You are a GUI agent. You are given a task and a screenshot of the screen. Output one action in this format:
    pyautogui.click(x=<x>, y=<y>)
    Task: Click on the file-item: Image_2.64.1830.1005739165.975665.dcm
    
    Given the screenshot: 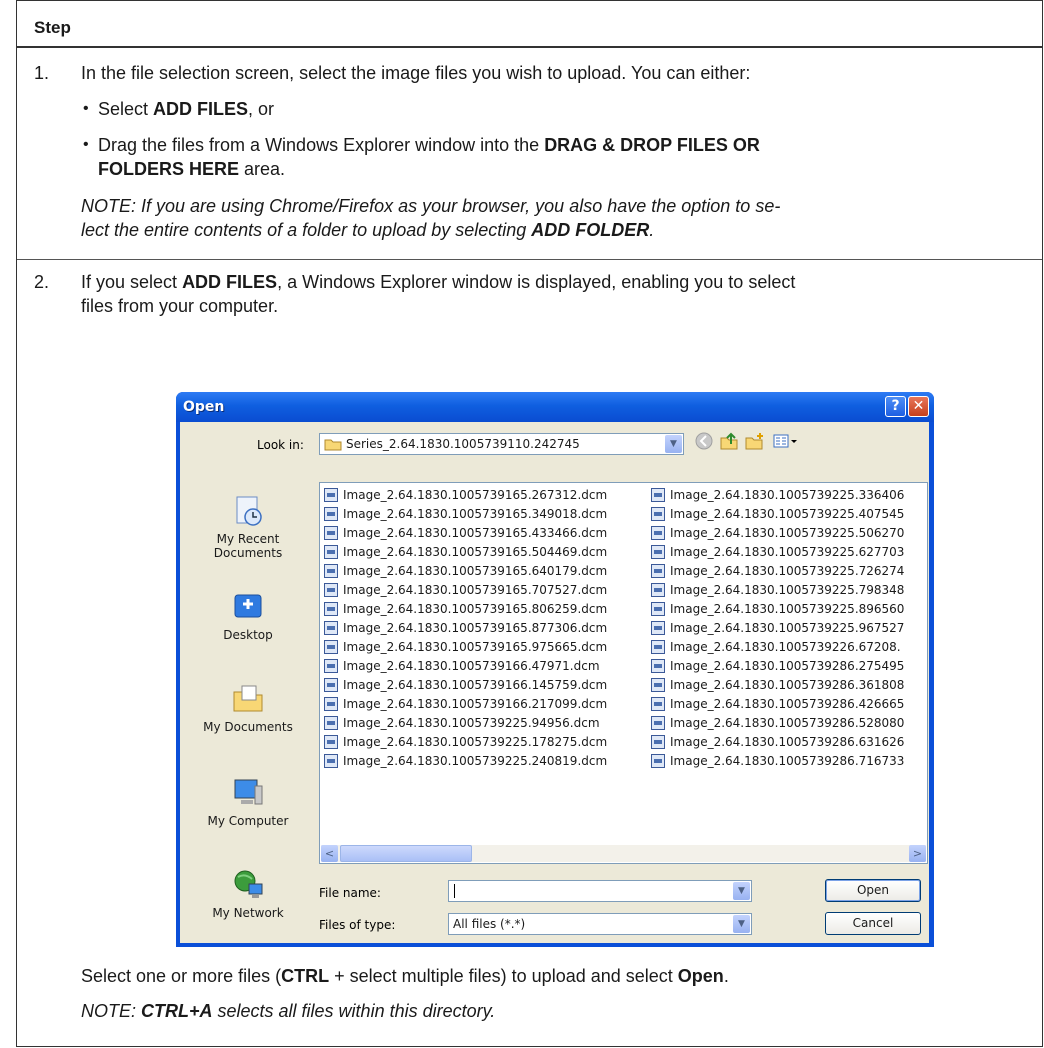 What is the action you would take?
    pyautogui.click(x=465, y=647)
    